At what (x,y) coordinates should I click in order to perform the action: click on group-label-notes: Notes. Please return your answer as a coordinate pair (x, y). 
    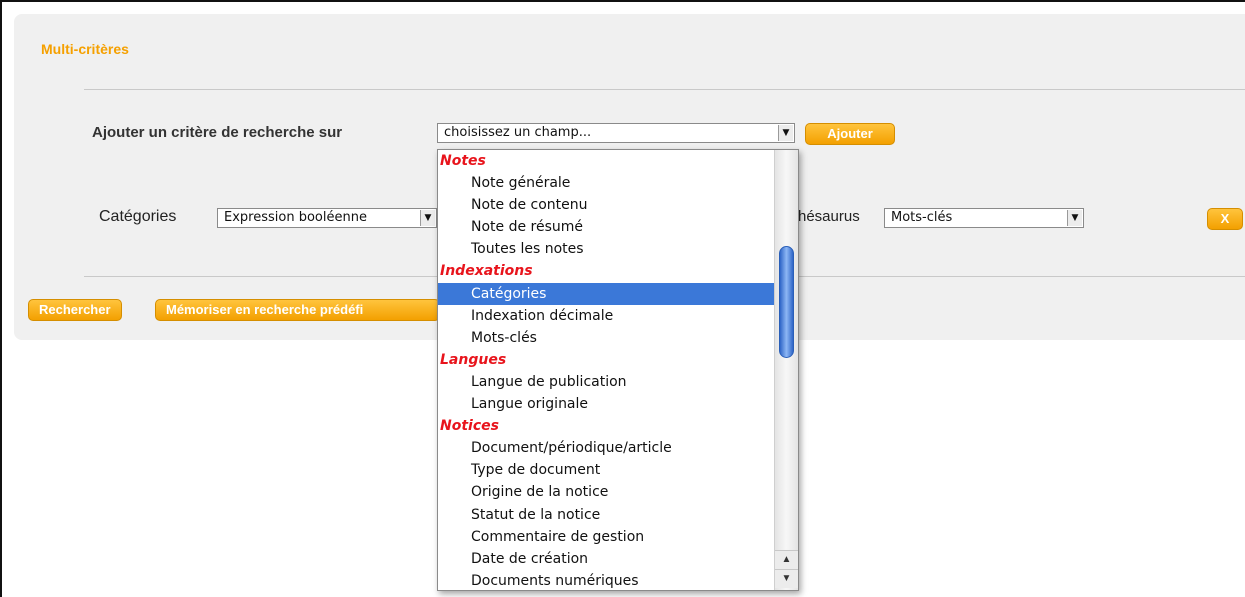
    Looking at the image, I should click on (463, 161).